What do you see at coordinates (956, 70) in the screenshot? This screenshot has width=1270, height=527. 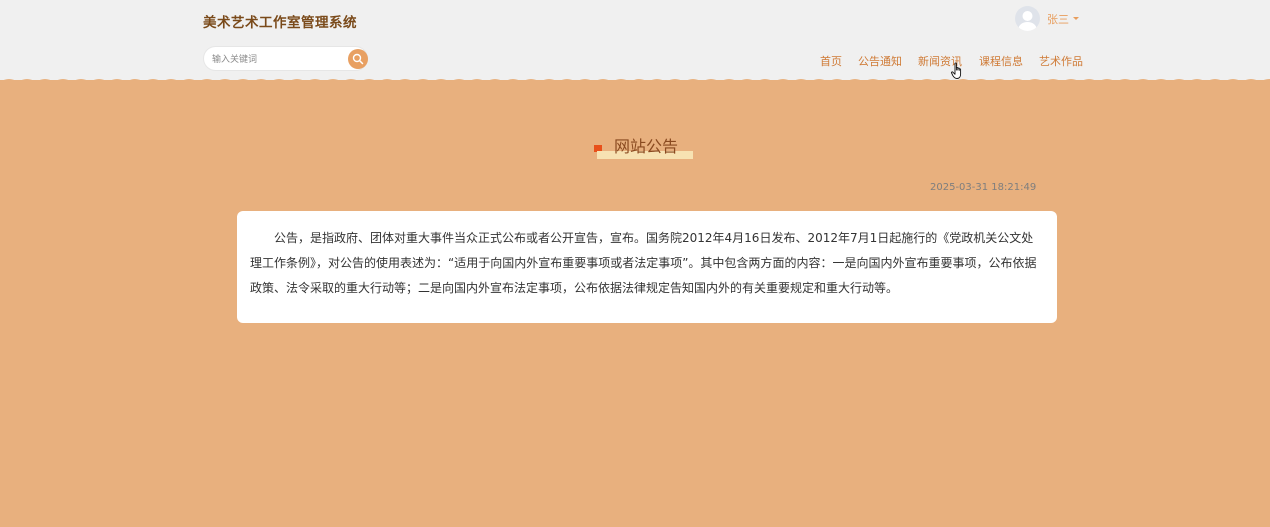 I see `hand-cursor-icon` at bounding box center [956, 70].